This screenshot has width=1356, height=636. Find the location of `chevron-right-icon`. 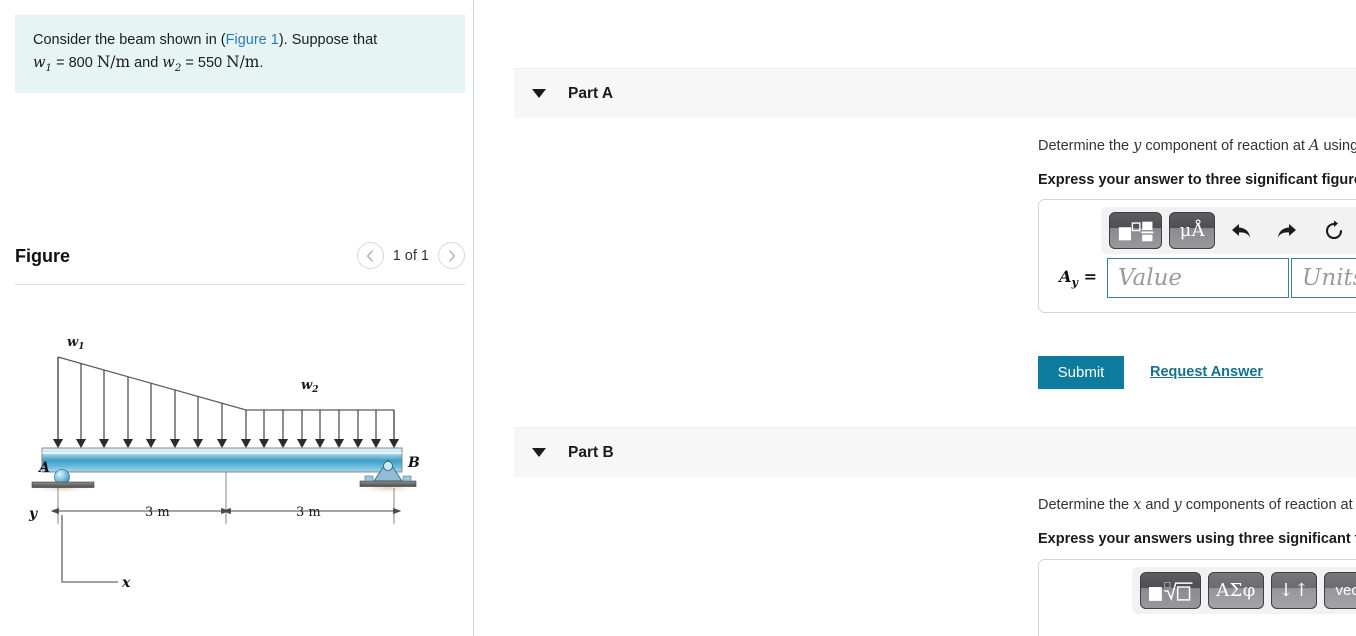

chevron-right-icon is located at coordinates (451, 255).